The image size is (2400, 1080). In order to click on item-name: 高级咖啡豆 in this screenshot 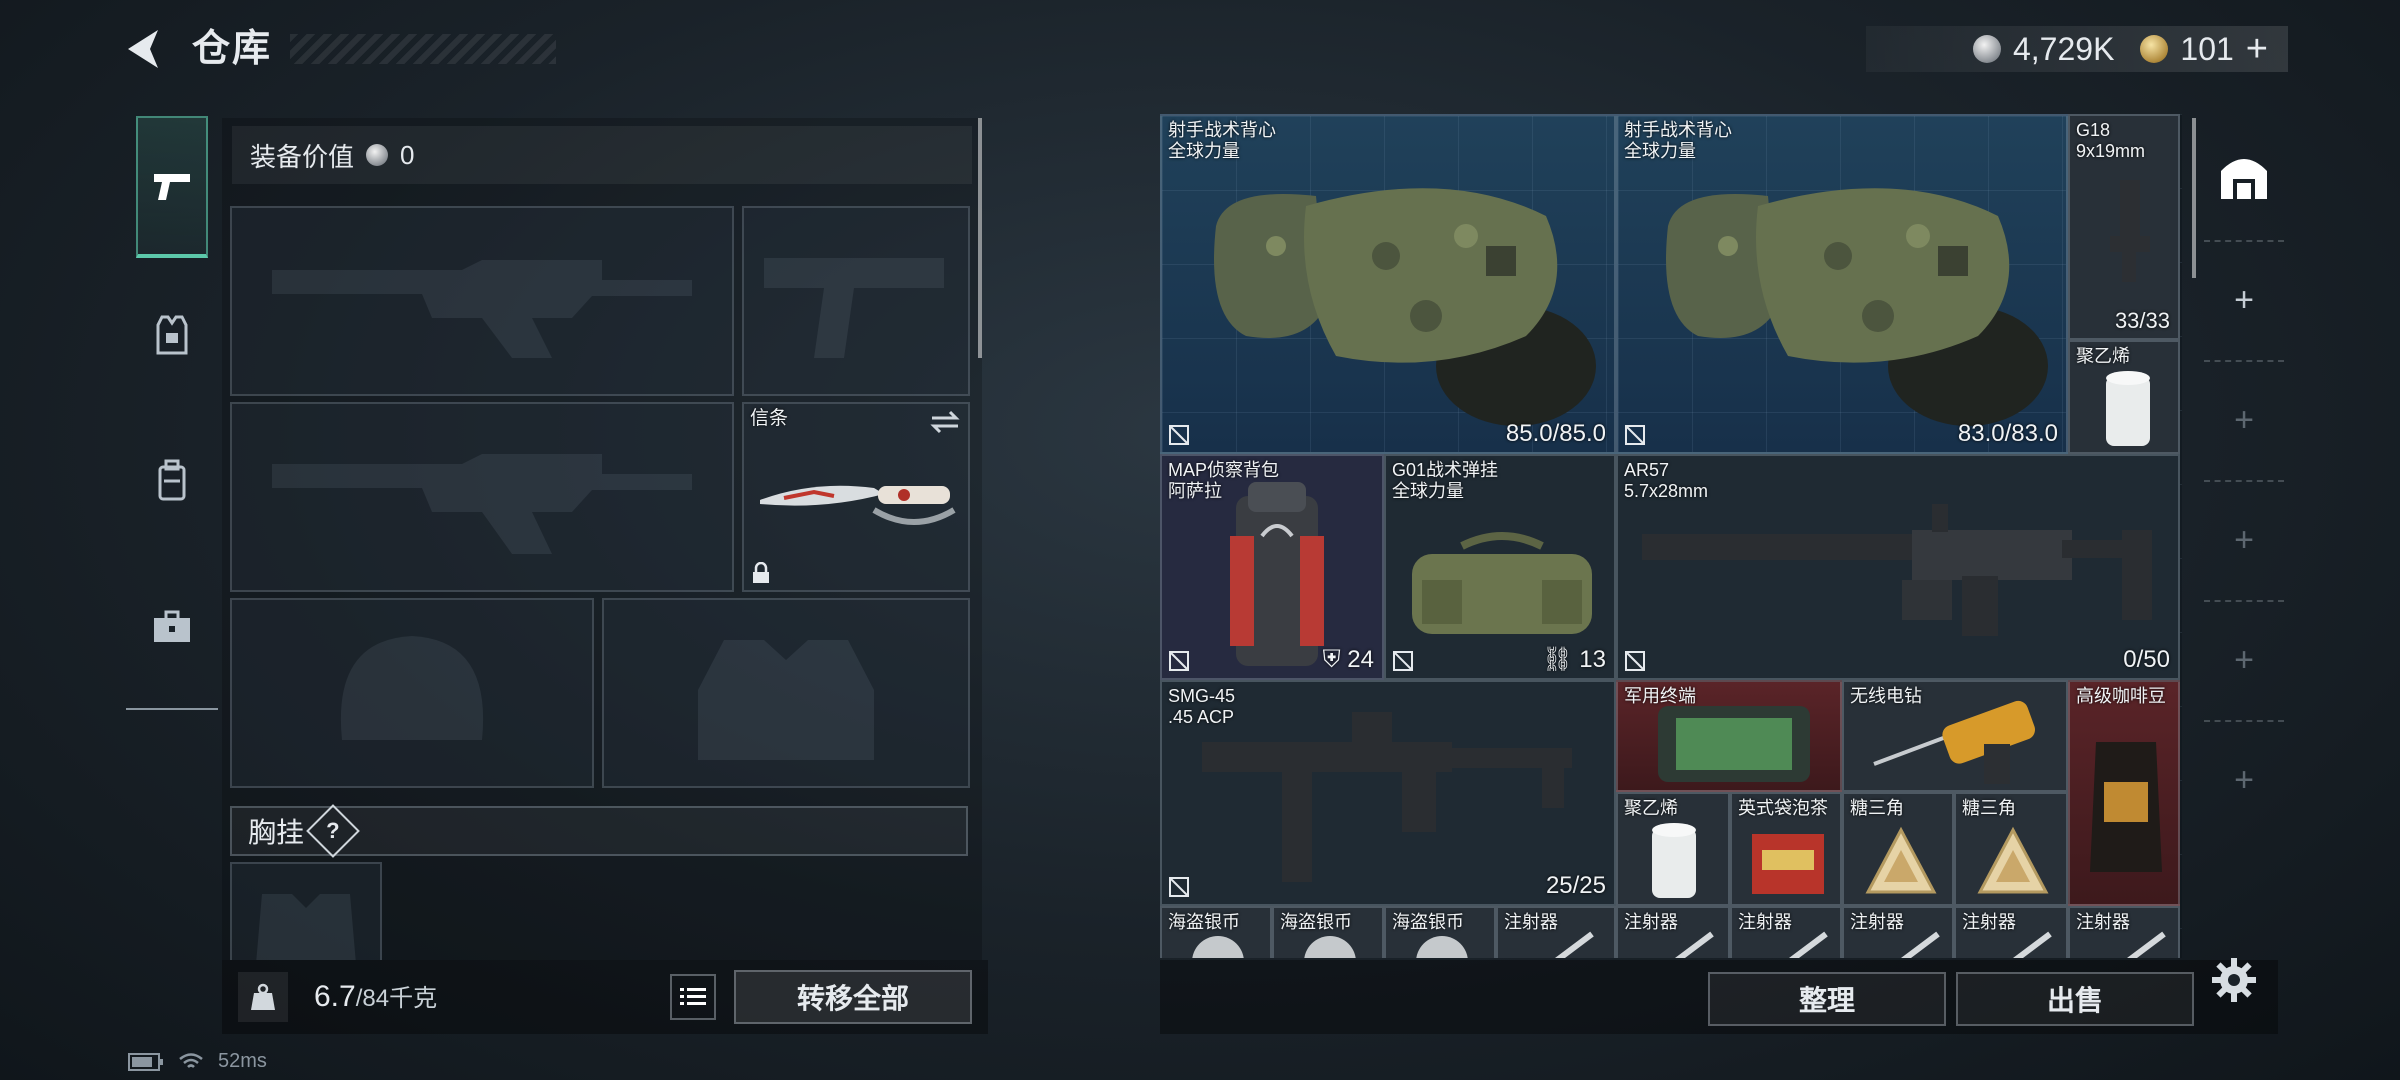, I will do `click(2121, 696)`.